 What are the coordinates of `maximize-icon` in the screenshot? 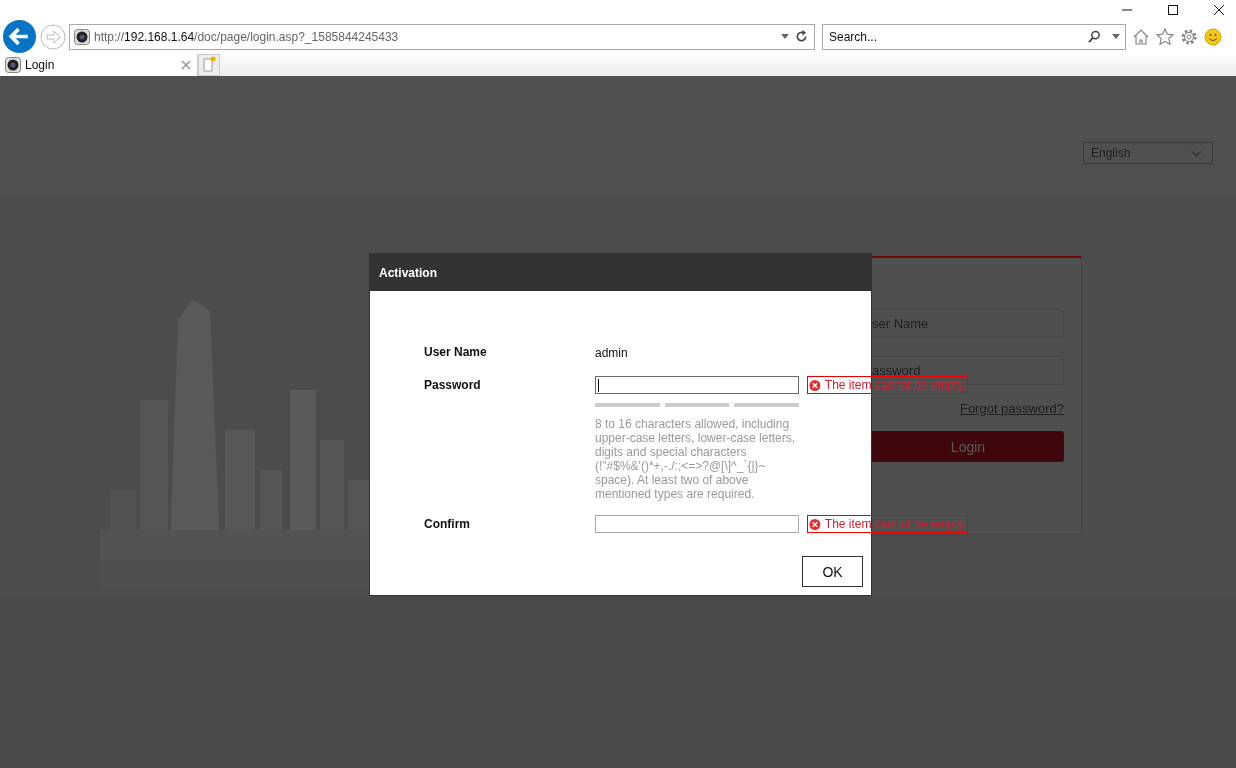 It's located at (1173, 9).